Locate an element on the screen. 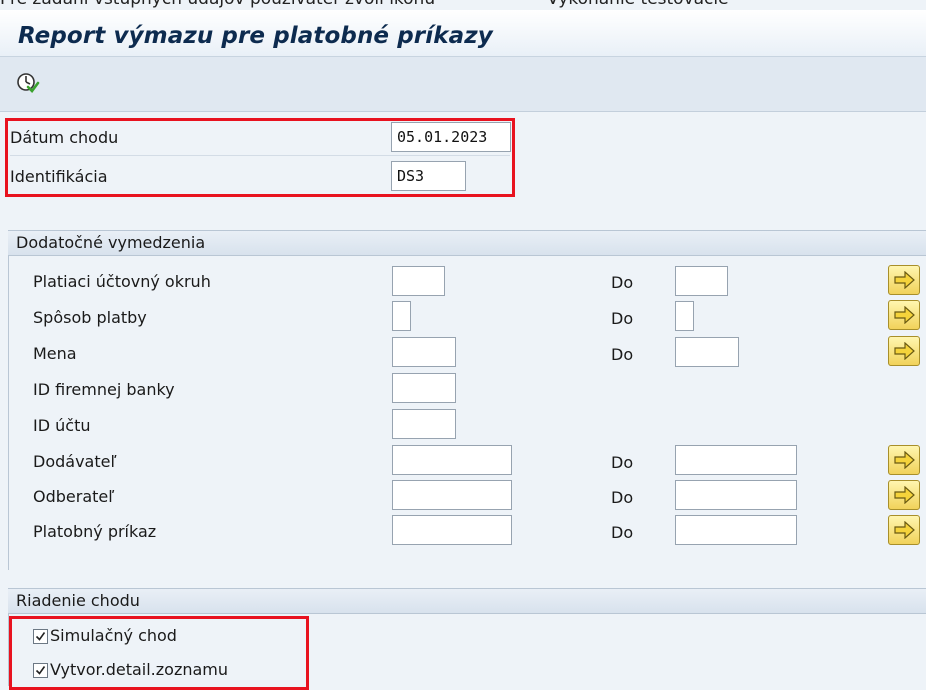 Image resolution: width=926 pixels, height=690 pixels. house-bank-field is located at coordinates (424, 388).